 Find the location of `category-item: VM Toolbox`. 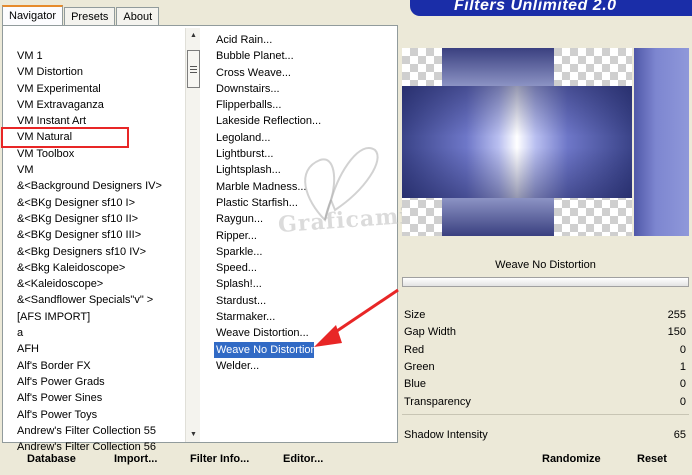

category-item: VM Toolbox is located at coordinates (100, 154).